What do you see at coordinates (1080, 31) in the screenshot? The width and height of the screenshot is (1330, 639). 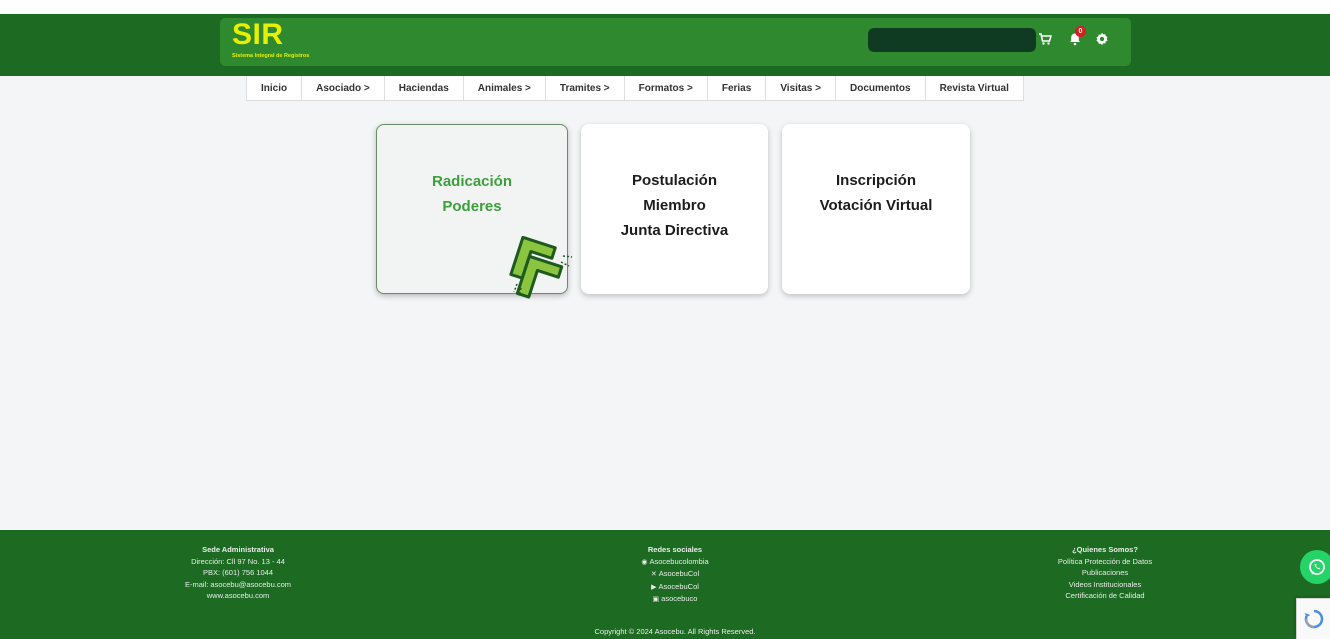 I see `notification-badge: 0` at bounding box center [1080, 31].